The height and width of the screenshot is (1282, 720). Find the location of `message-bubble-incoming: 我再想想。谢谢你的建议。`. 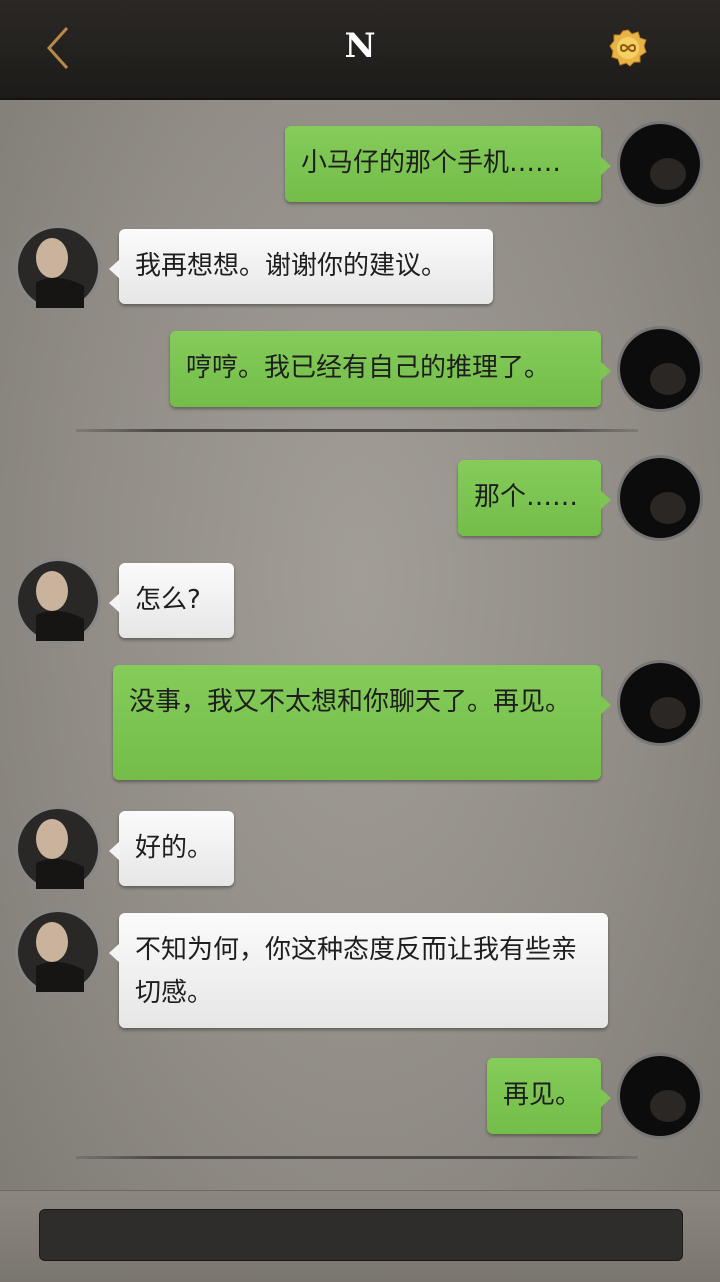

message-bubble-incoming: 我再想想。谢谢你的建议。 is located at coordinates (301, 266).